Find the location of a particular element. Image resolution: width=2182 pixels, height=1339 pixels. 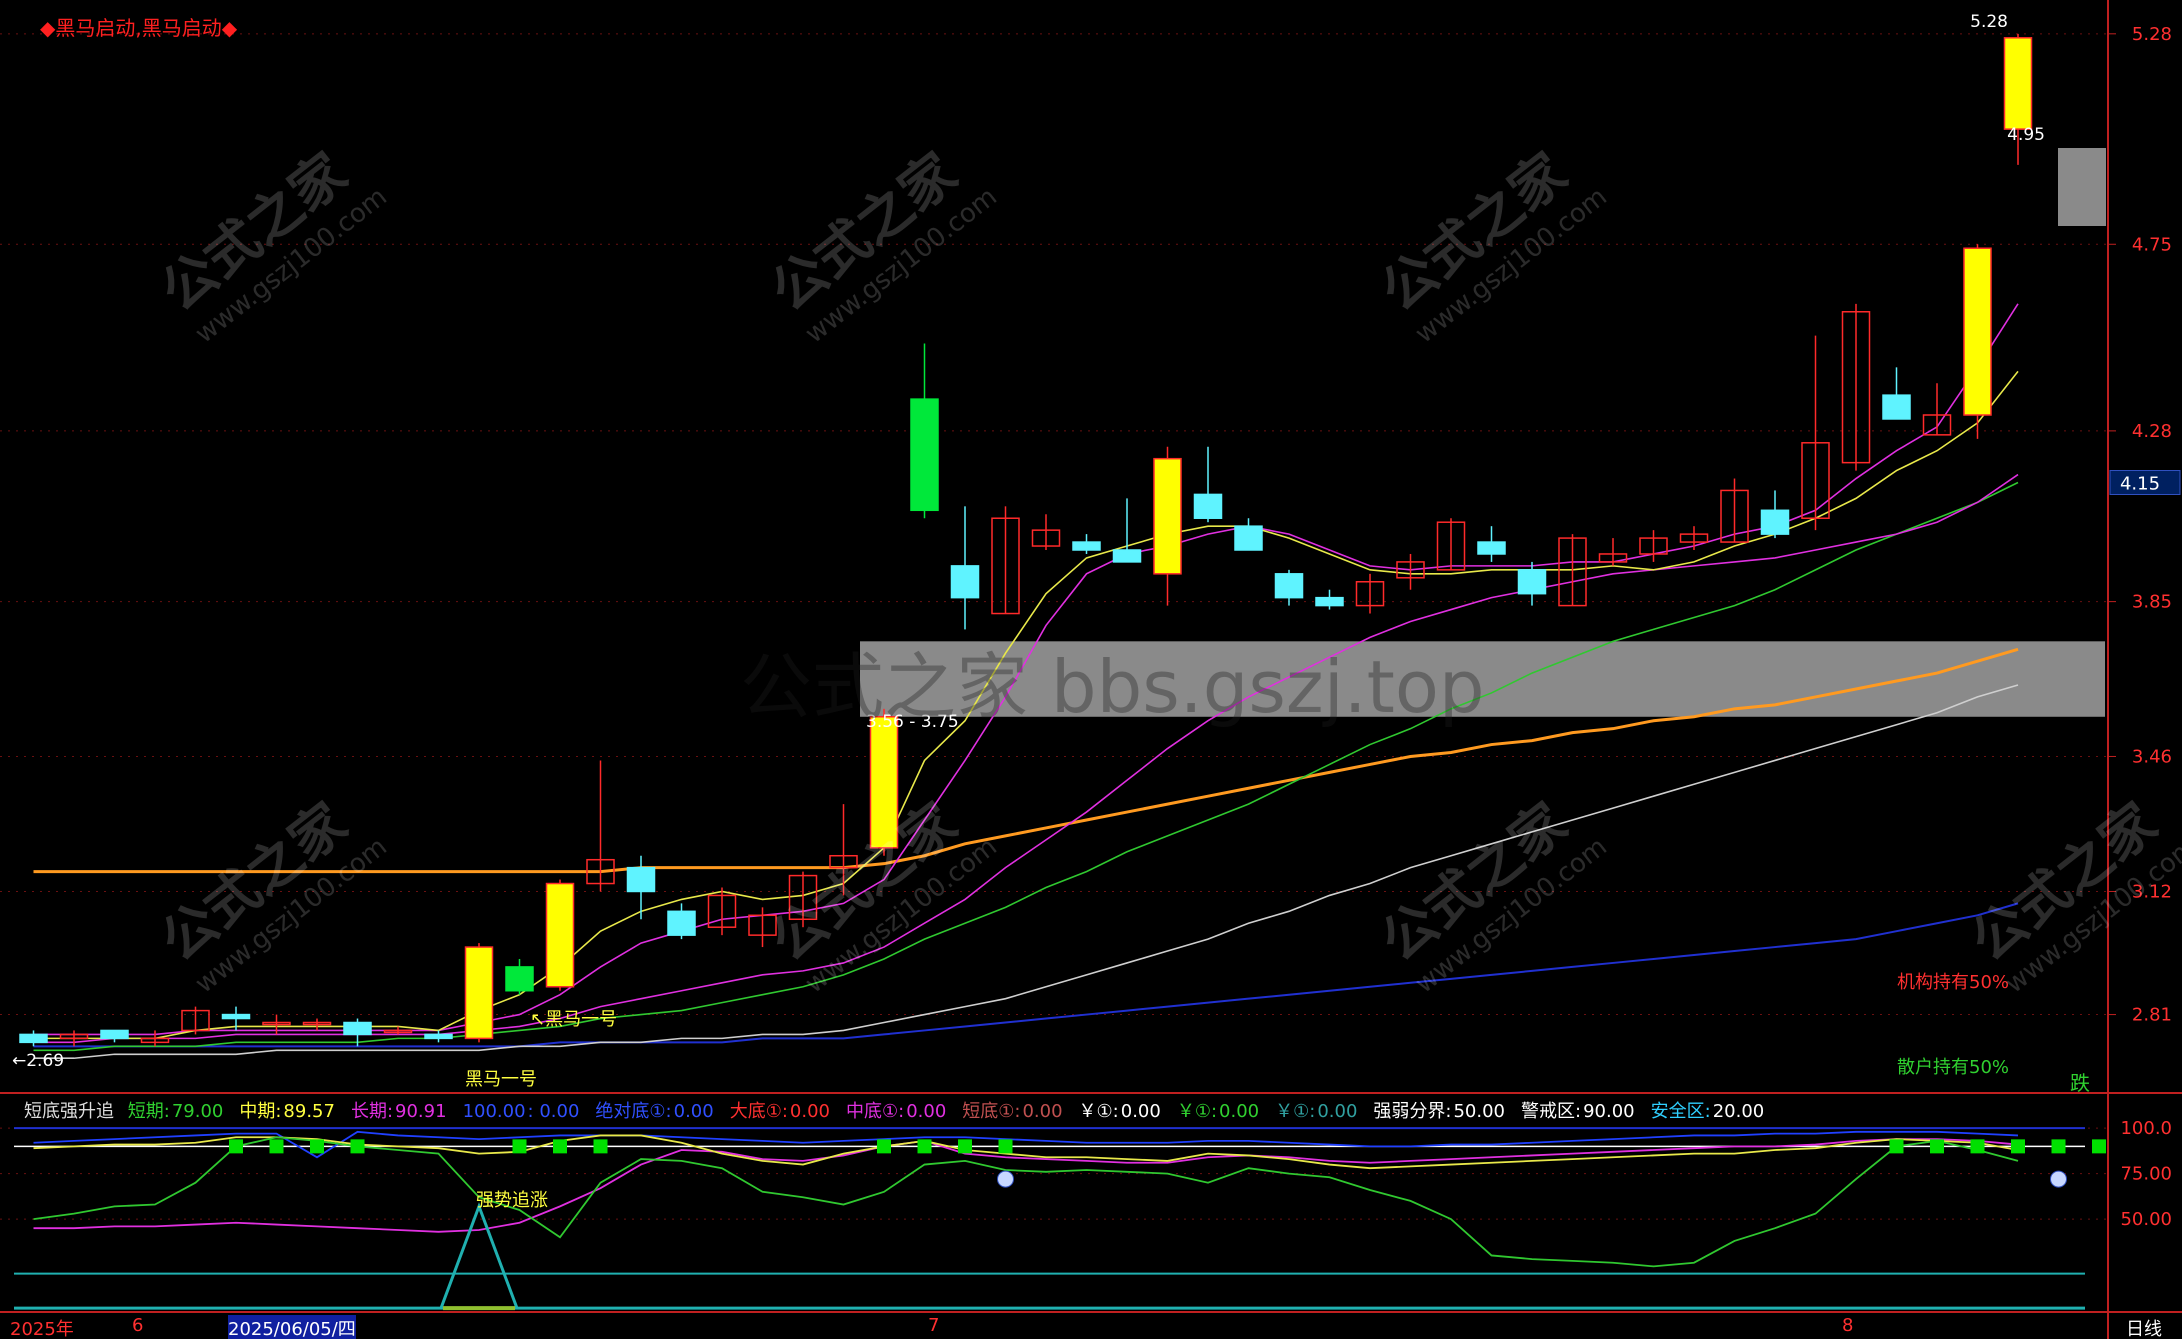

indicator-name: 短底强升追 is located at coordinates (69, 1111).